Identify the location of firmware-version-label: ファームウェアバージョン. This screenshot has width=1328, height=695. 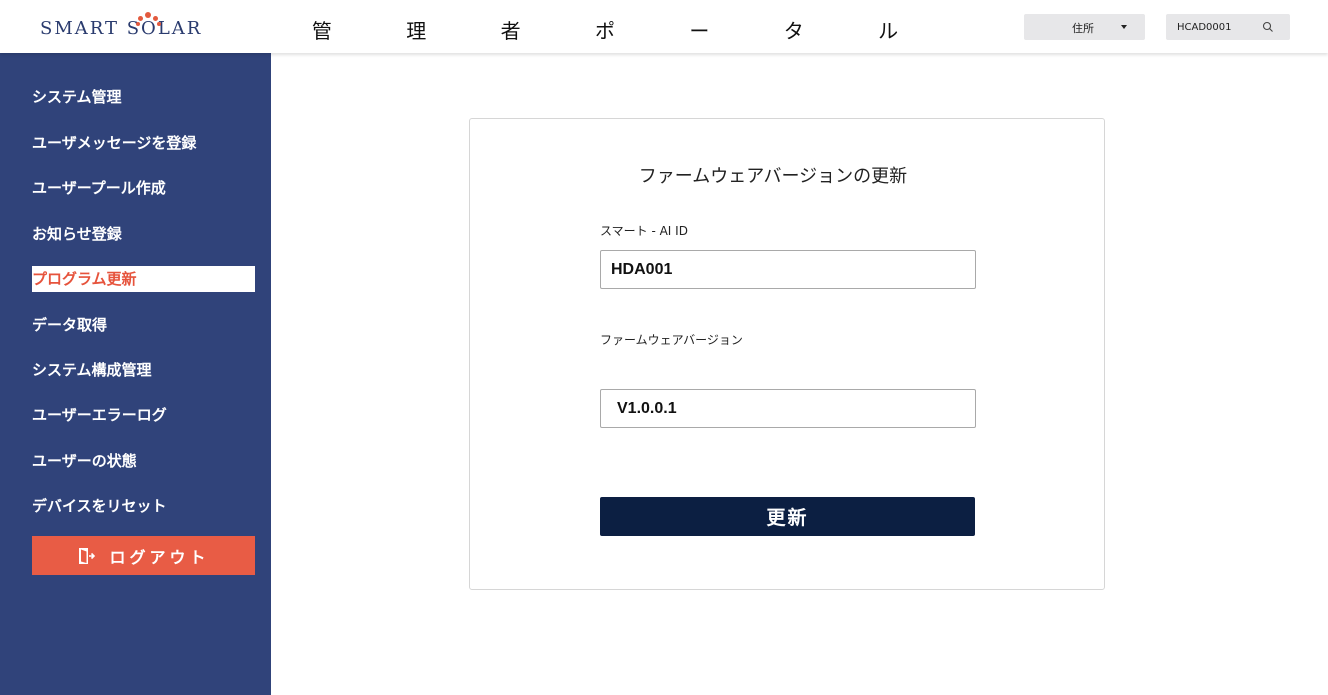
(671, 340).